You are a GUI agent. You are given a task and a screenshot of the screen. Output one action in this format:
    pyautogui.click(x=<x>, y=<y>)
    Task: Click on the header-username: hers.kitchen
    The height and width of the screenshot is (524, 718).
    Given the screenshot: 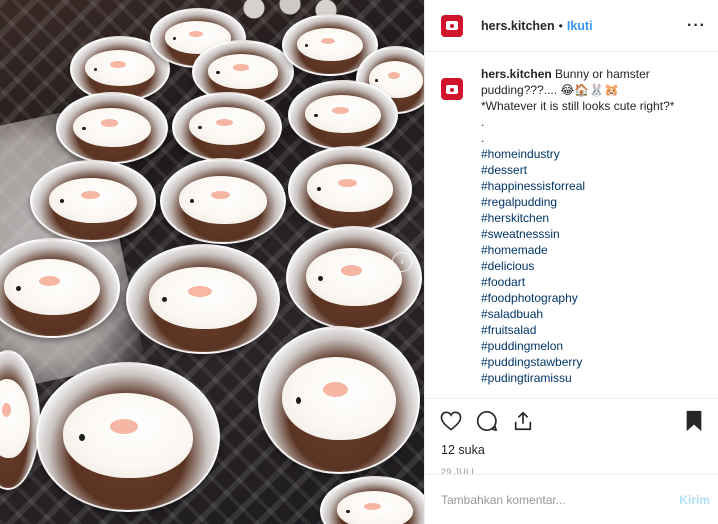 What is the action you would take?
    pyautogui.click(x=518, y=26)
    